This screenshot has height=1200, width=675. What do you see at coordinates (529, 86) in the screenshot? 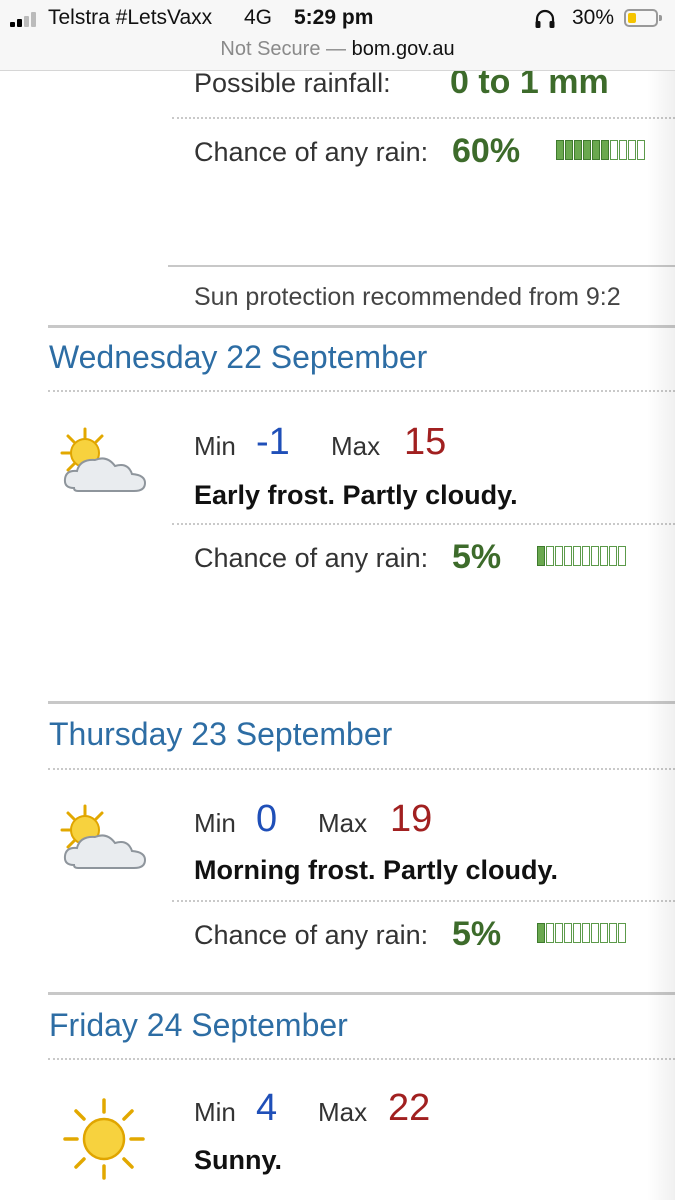
I see `possible-rainfall-value: 0 to 1 mm` at bounding box center [529, 86].